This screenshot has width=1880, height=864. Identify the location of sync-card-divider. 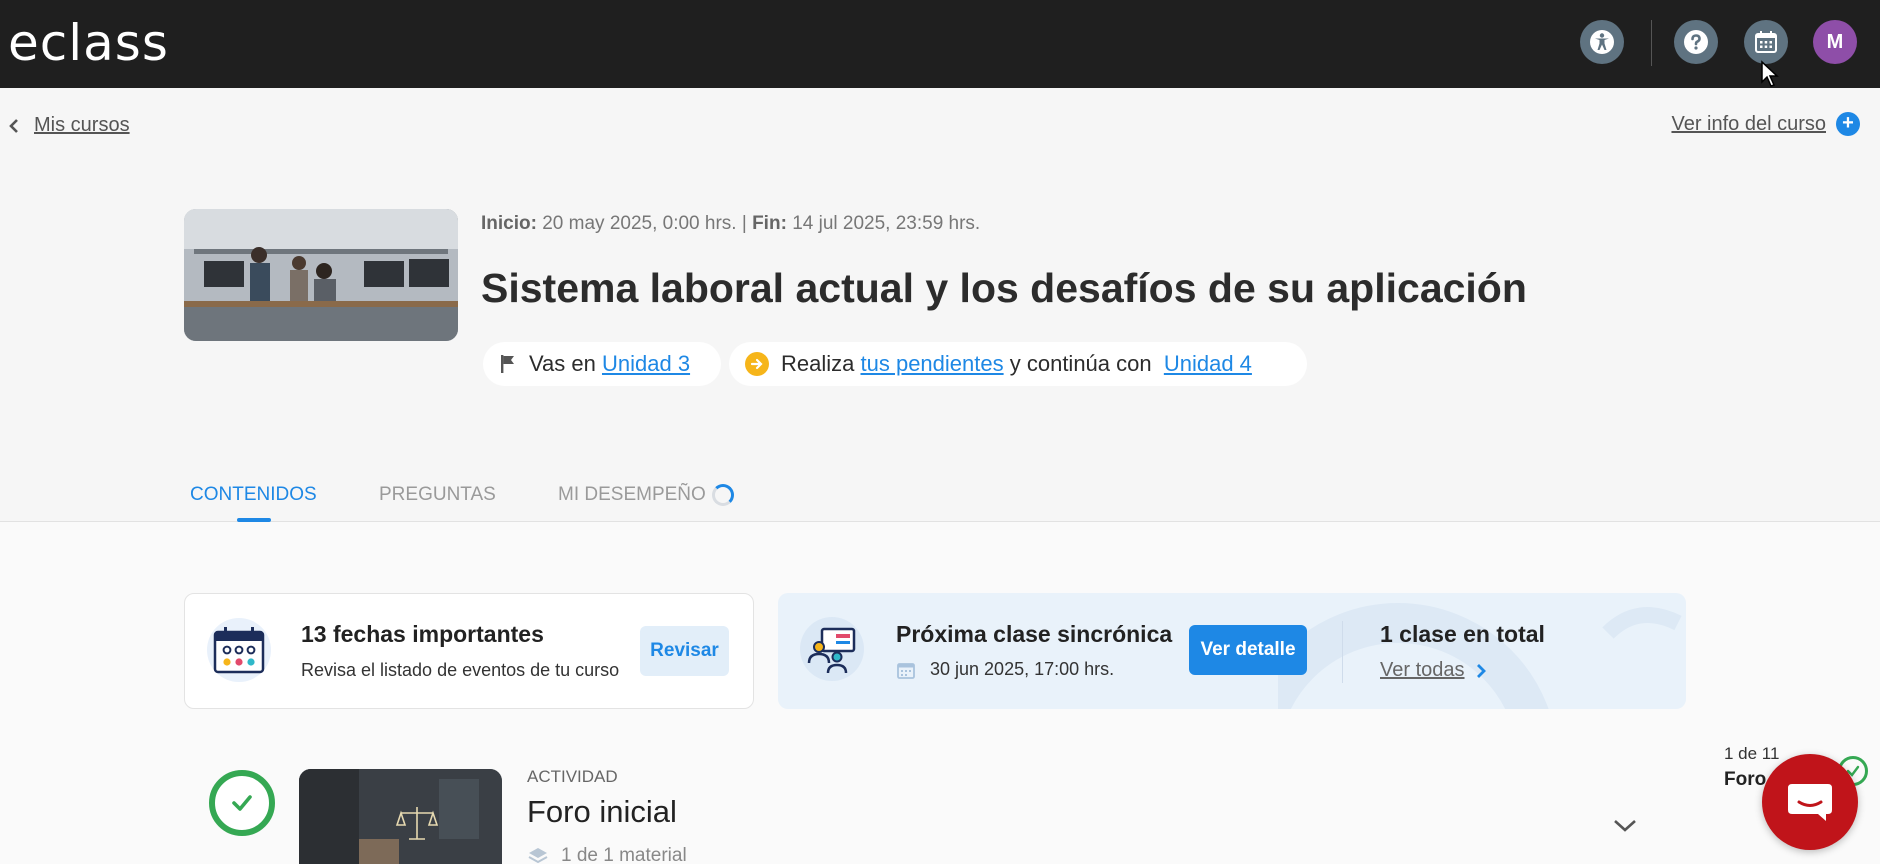
(1342, 652).